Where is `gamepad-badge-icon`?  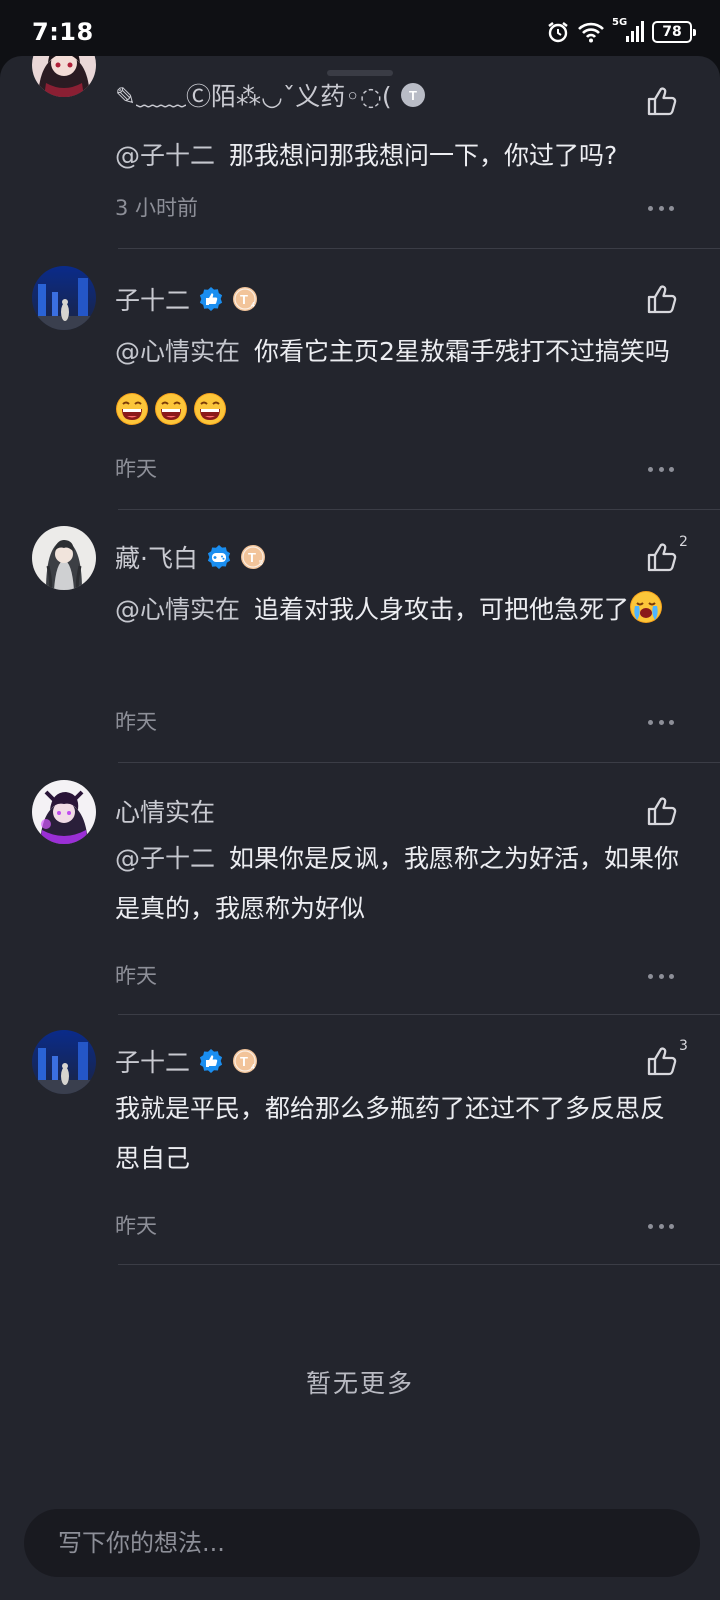
gamepad-badge-icon is located at coordinates (219, 557).